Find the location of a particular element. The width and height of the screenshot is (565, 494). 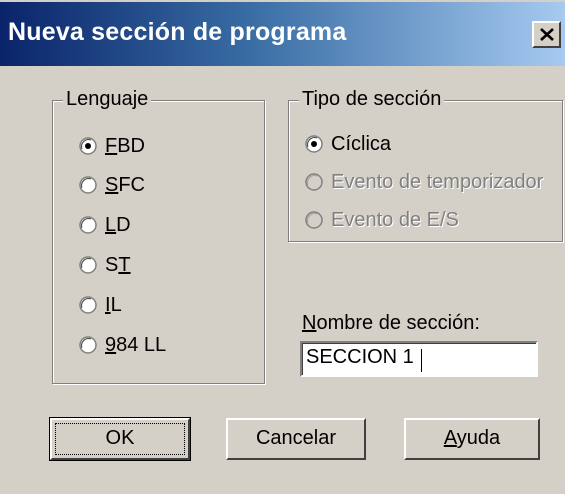

section-type-group-label: Tipo de sección is located at coordinates (372, 99).